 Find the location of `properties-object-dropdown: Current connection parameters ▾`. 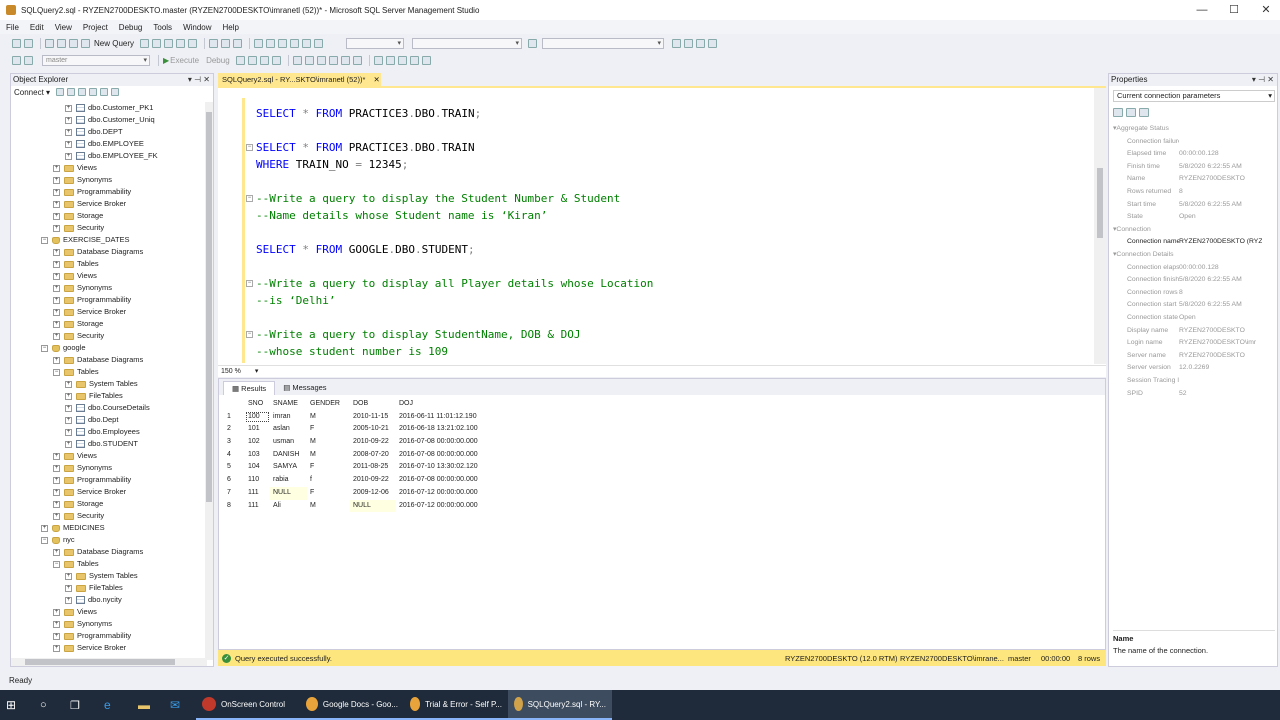

properties-object-dropdown: Current connection parameters ▾ is located at coordinates (1194, 96).